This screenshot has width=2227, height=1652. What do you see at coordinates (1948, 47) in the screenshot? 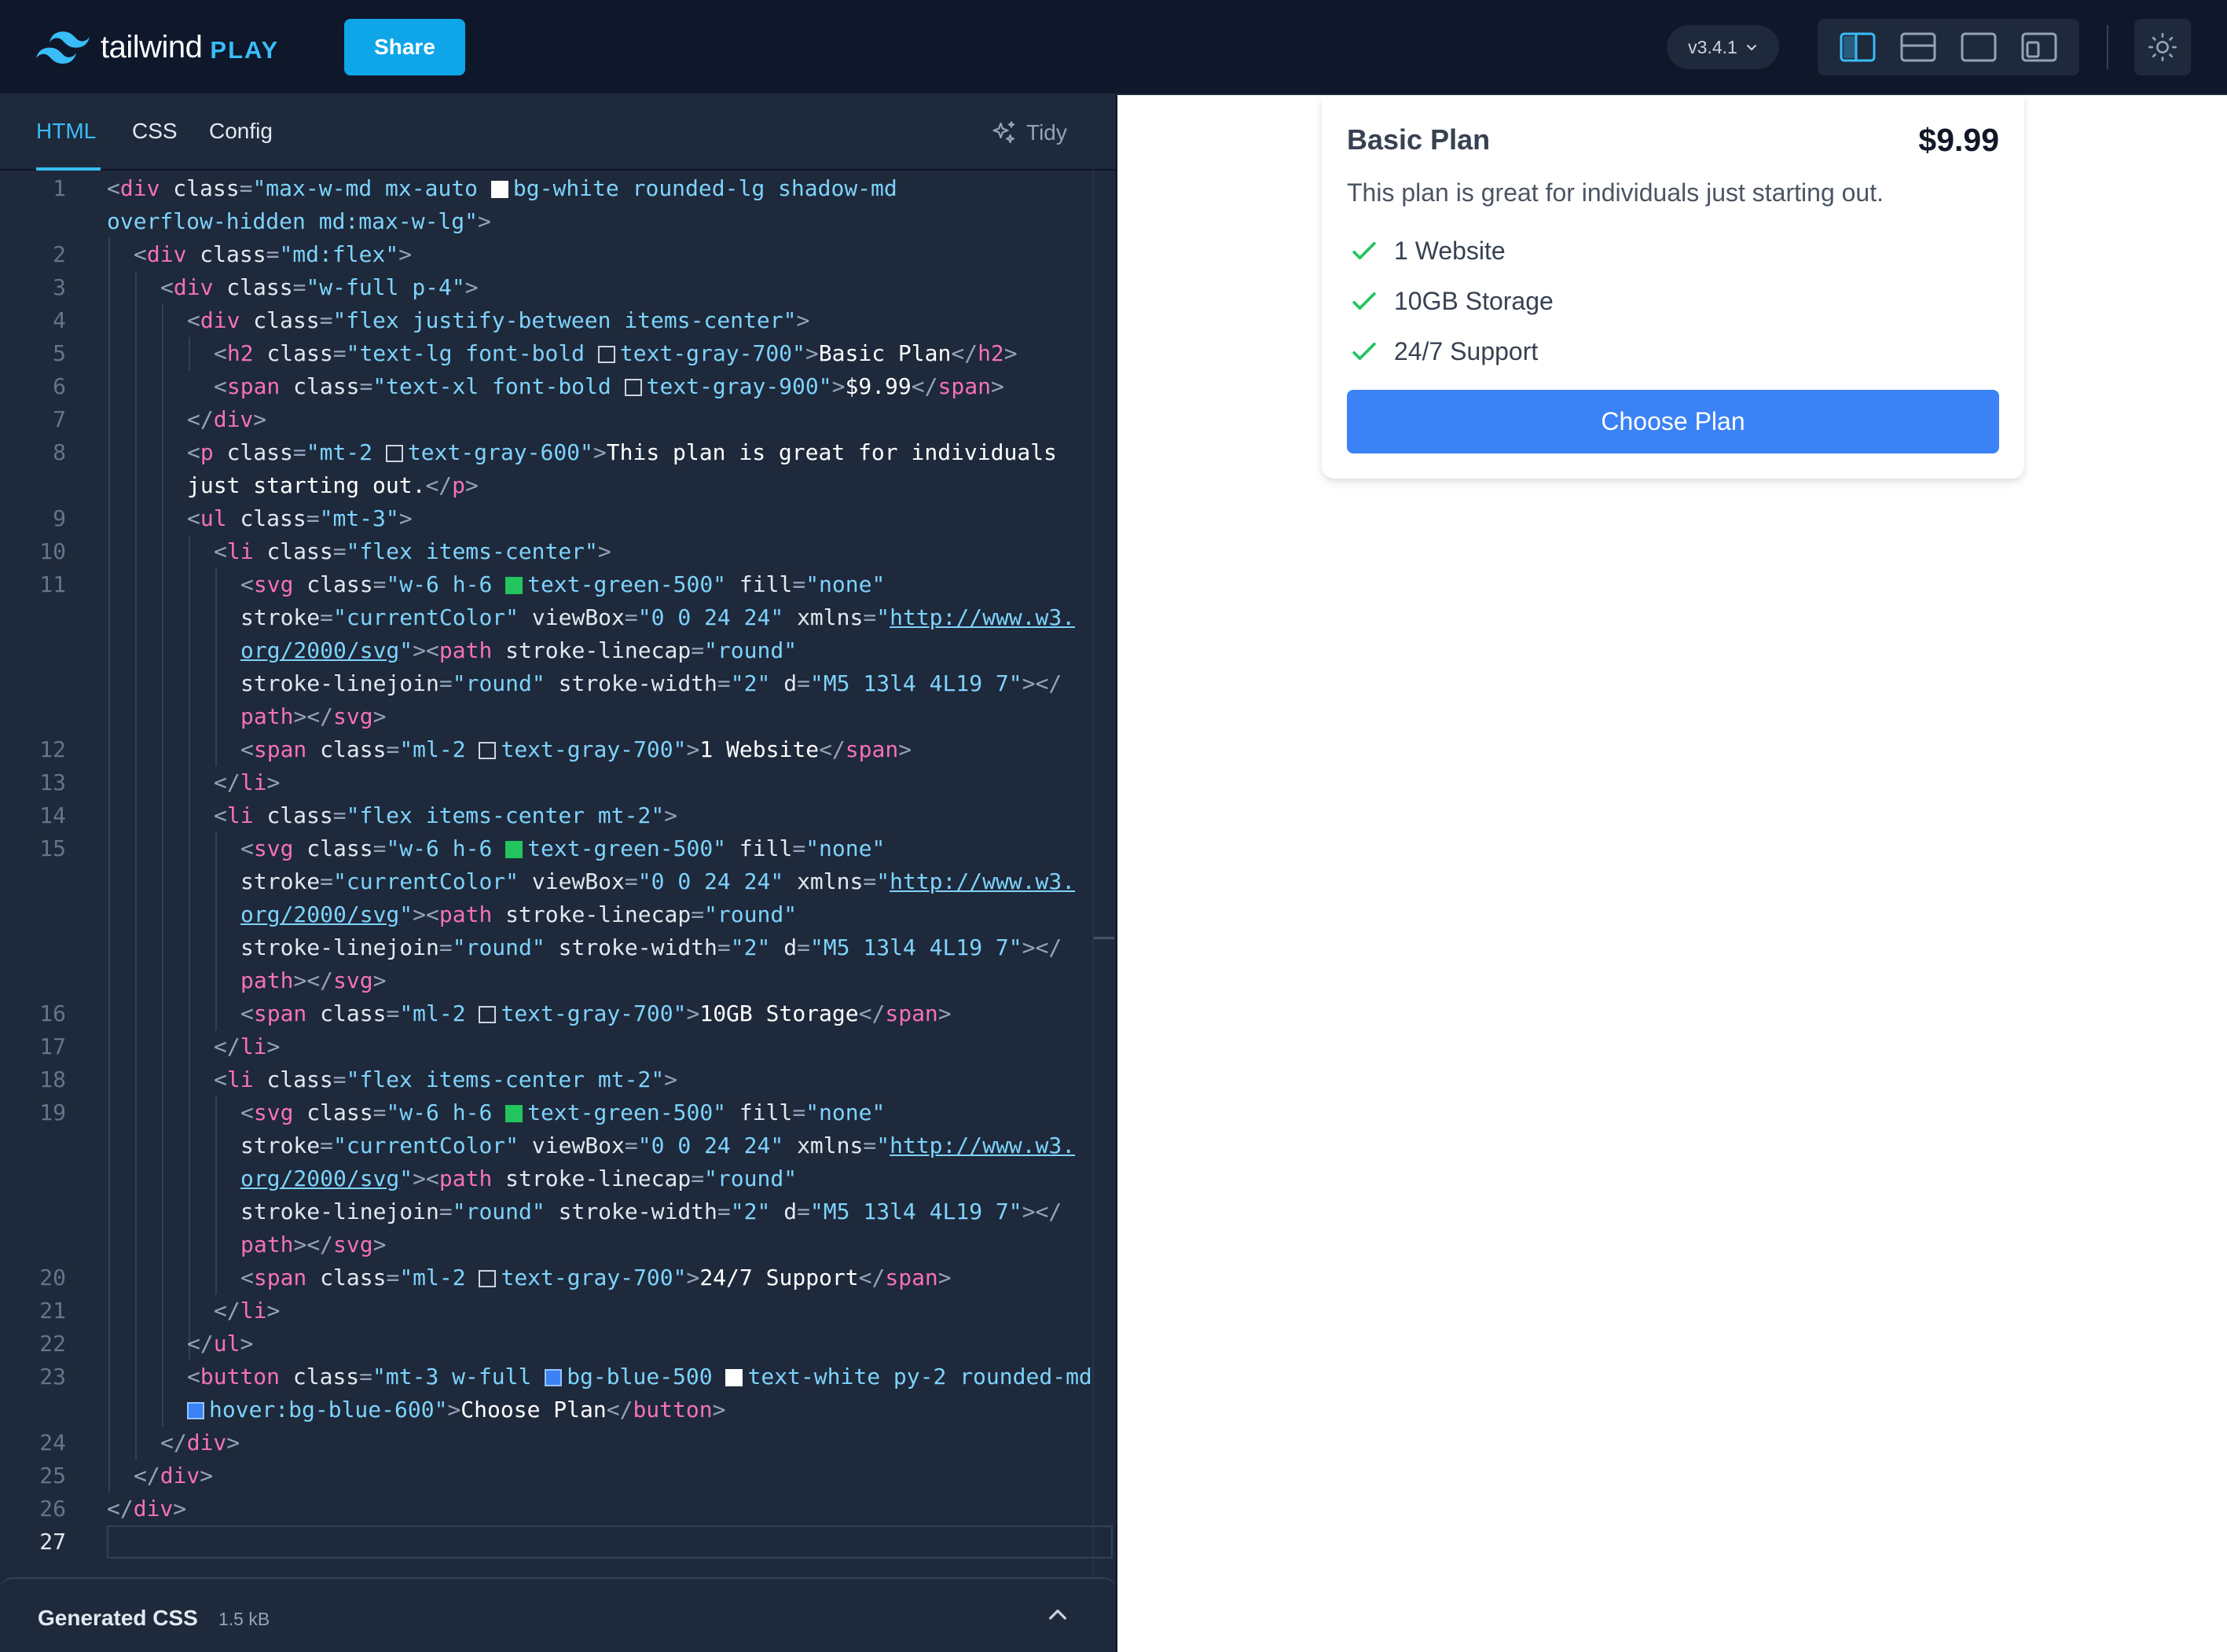
I see `layout-switcher` at bounding box center [1948, 47].